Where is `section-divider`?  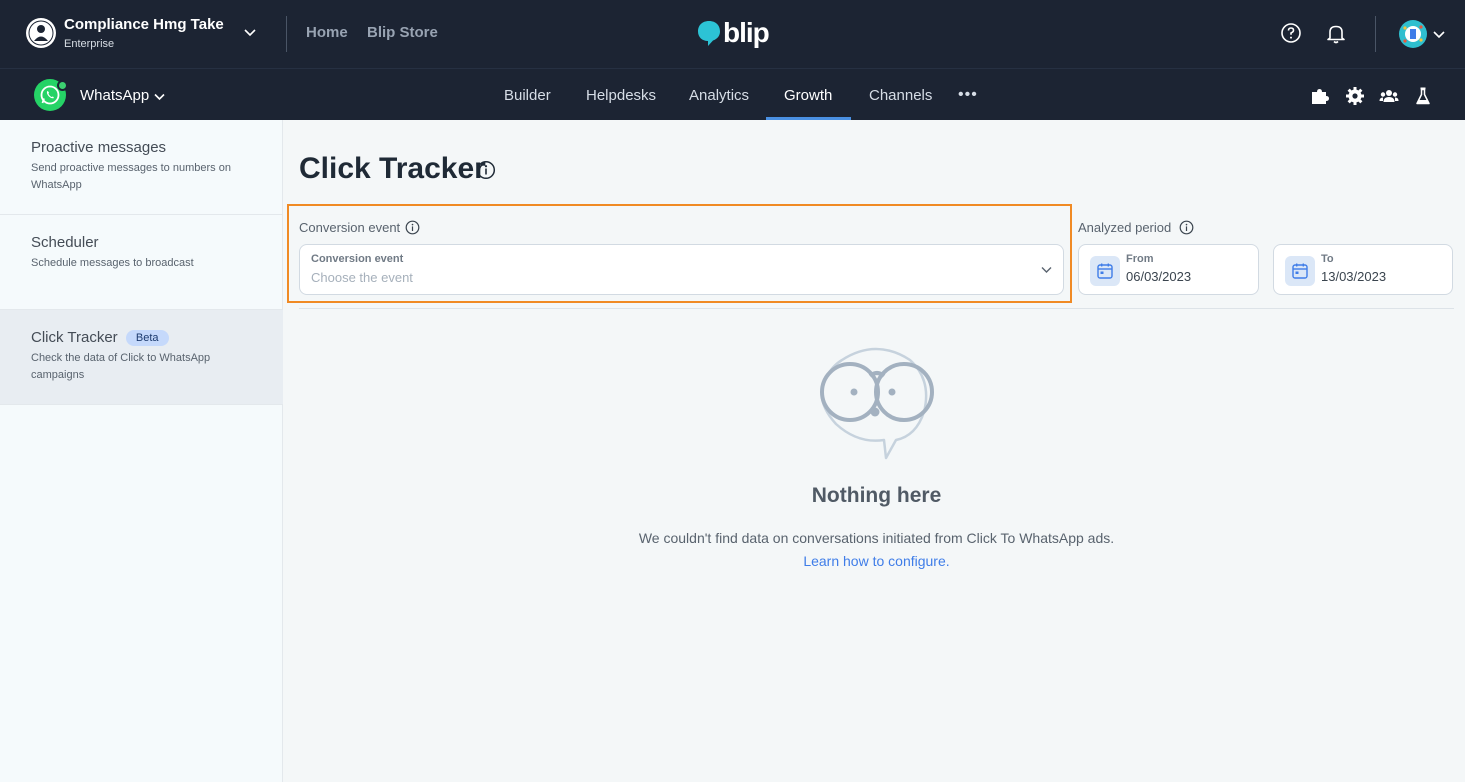 section-divider is located at coordinates (876, 308).